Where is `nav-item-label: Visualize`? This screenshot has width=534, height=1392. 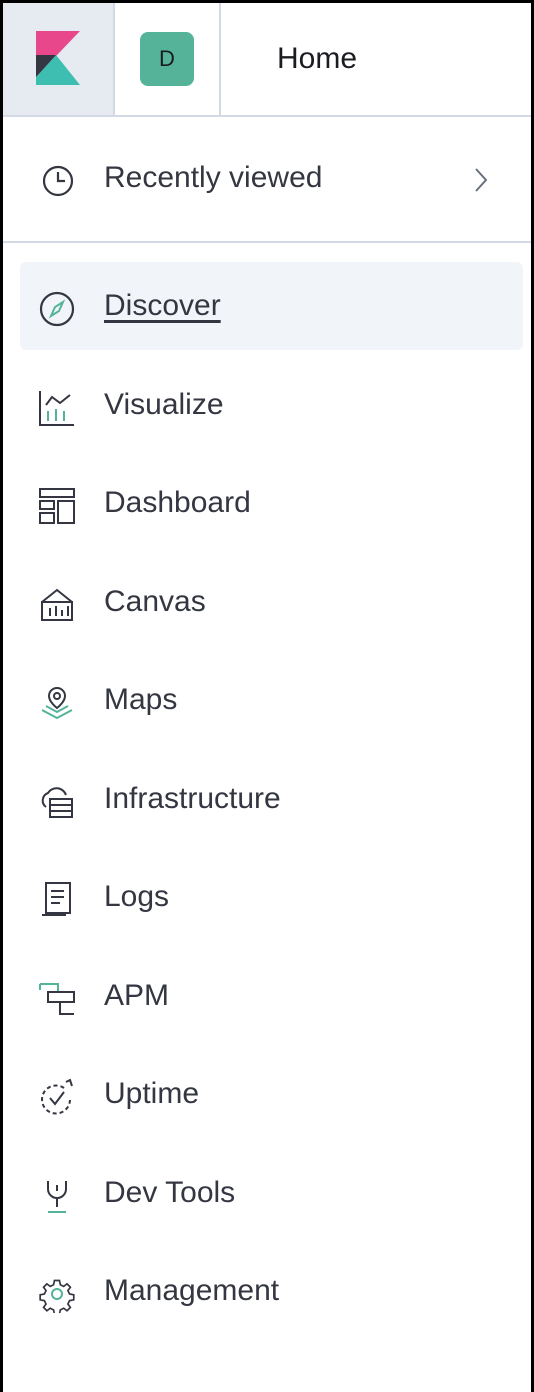 nav-item-label: Visualize is located at coordinates (164, 404).